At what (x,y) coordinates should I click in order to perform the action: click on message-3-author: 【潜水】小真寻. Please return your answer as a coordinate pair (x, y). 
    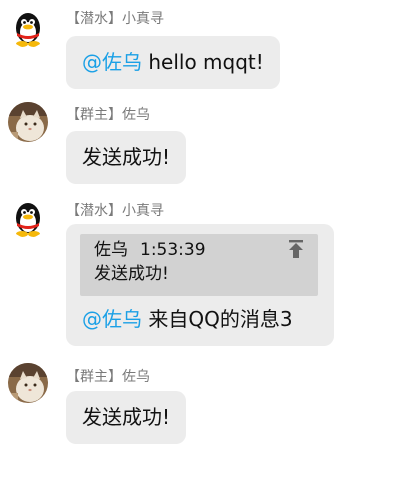
    Looking at the image, I should click on (115, 211).